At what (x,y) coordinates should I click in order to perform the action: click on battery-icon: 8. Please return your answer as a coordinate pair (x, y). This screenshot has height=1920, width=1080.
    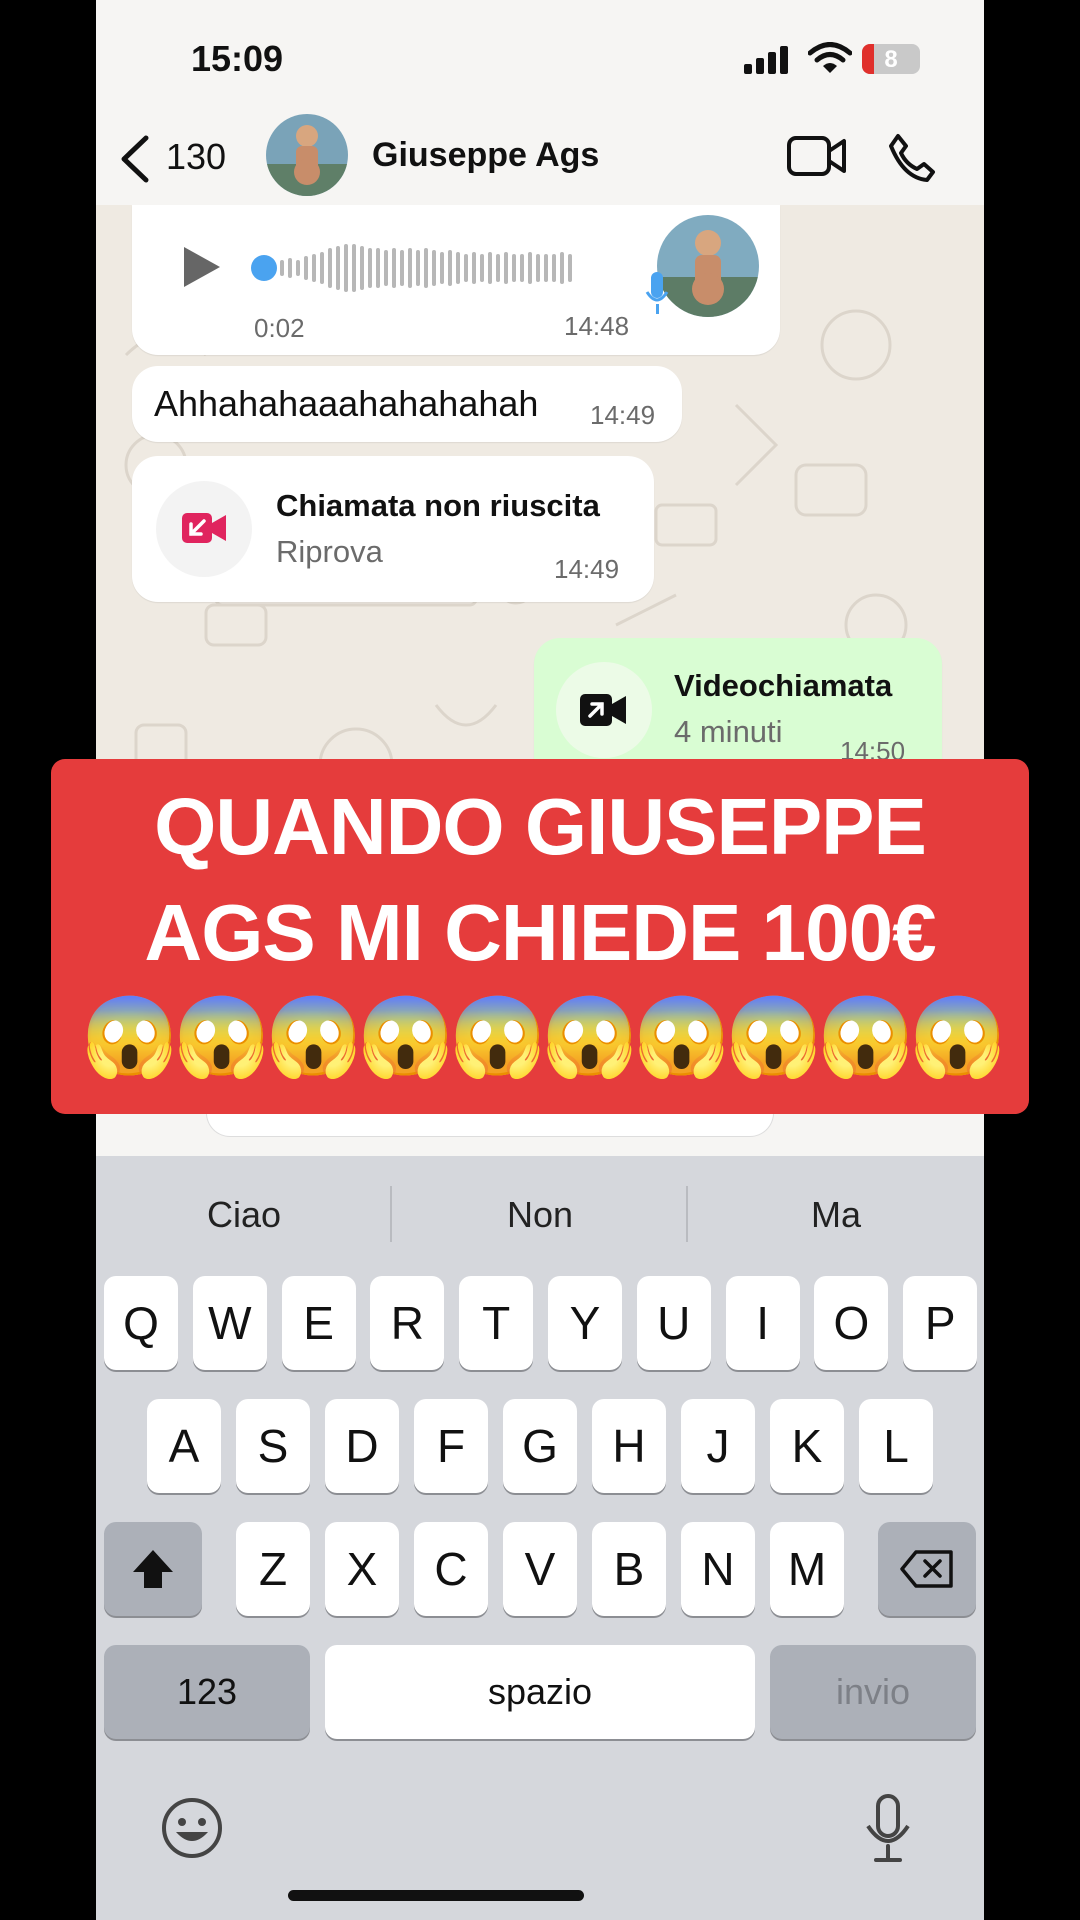
    Looking at the image, I should click on (891, 59).